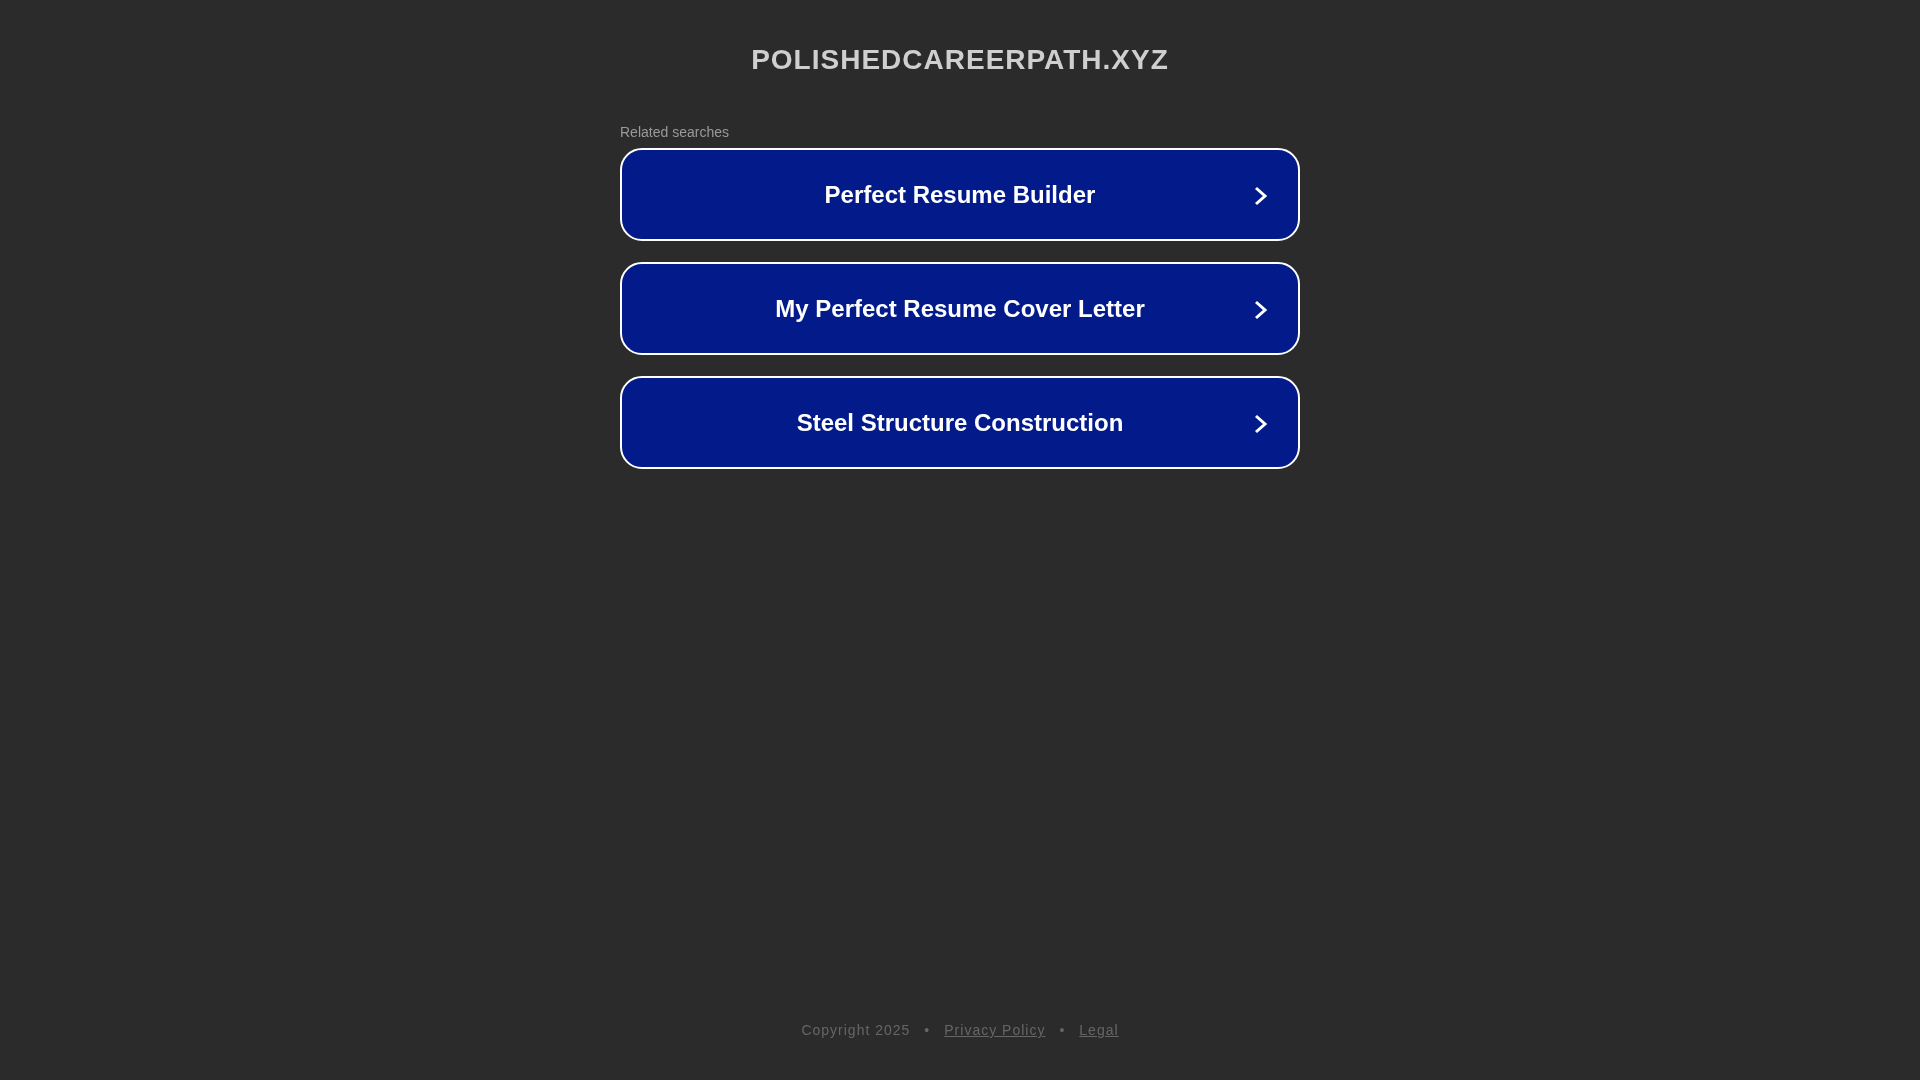 The width and height of the screenshot is (1920, 1080). What do you see at coordinates (960, 194) in the screenshot?
I see `search-link-button: Perfect Resume Builder` at bounding box center [960, 194].